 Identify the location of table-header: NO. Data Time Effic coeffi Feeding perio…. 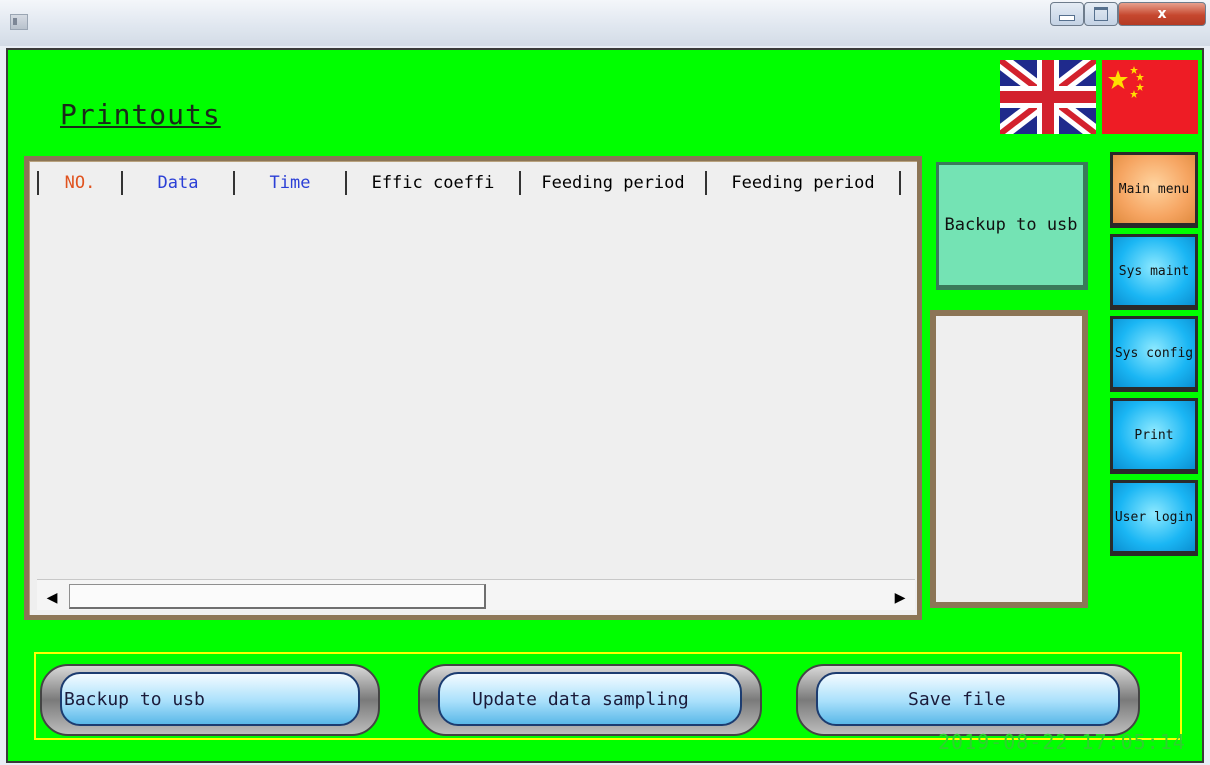
(473, 184).